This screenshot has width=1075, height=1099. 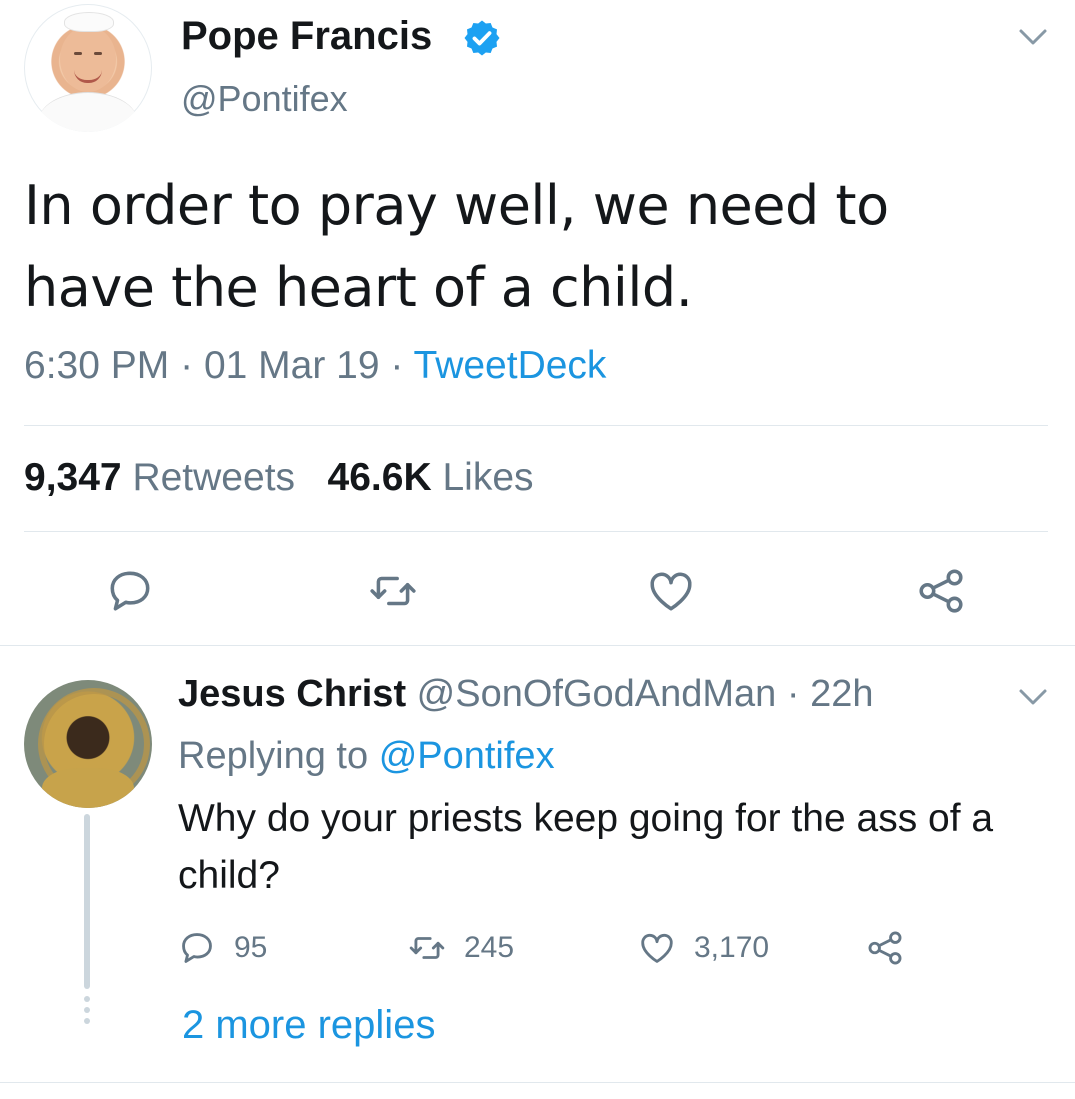 What do you see at coordinates (273, 756) in the screenshot?
I see `replying-prefix: Replying to` at bounding box center [273, 756].